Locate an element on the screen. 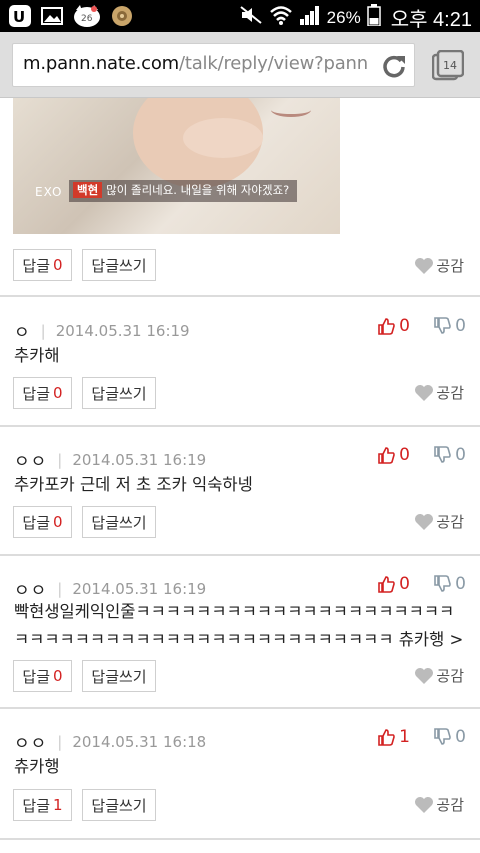 Image resolution: width=480 pixels, height=853 pixels. battery-percent: 26% is located at coordinates (343, 17).